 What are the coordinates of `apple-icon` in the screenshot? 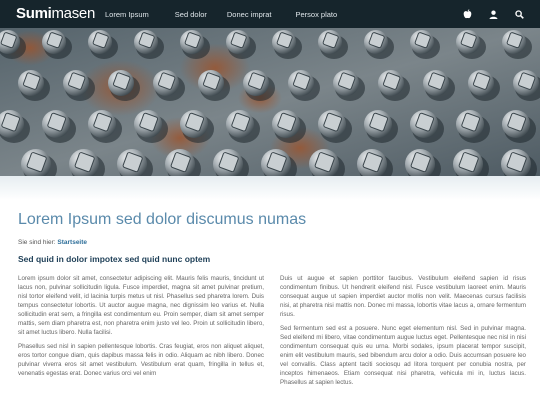 It's located at (467, 14).